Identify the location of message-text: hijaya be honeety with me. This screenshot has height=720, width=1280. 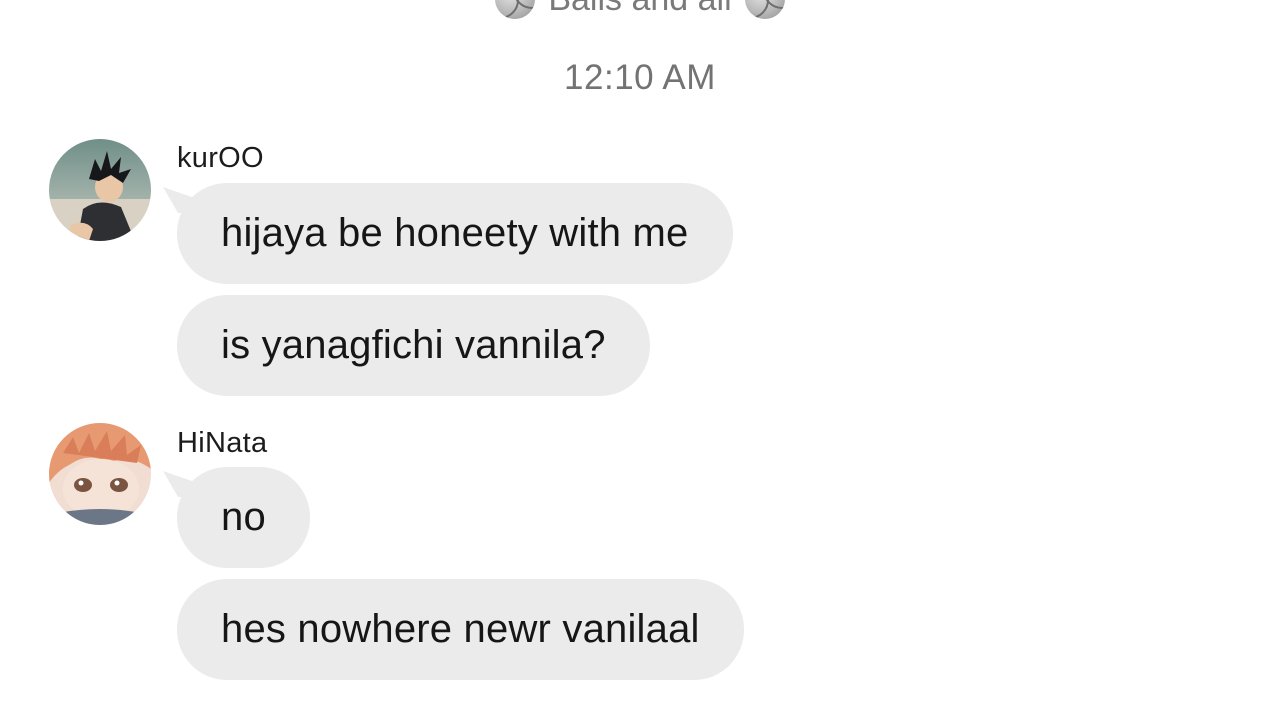
(455, 233).